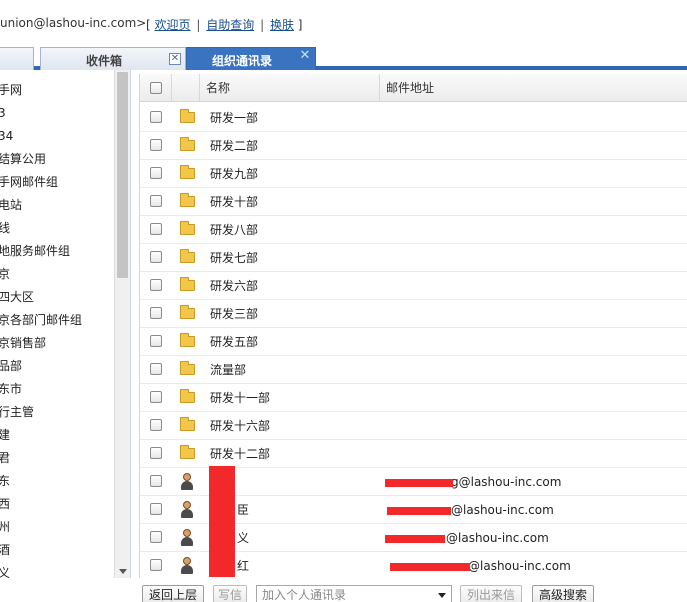 The image size is (687, 602). Describe the element at coordinates (234, 342) in the screenshot. I see `department-name: 研发五部` at that location.